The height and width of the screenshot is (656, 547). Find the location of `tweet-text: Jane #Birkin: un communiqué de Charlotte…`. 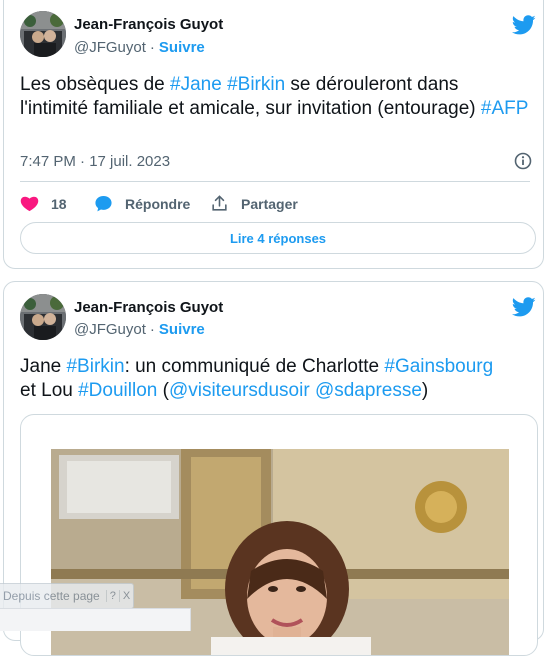

tweet-text: Jane #Birkin: un communiqué de Charlotte… is located at coordinates (275, 379).